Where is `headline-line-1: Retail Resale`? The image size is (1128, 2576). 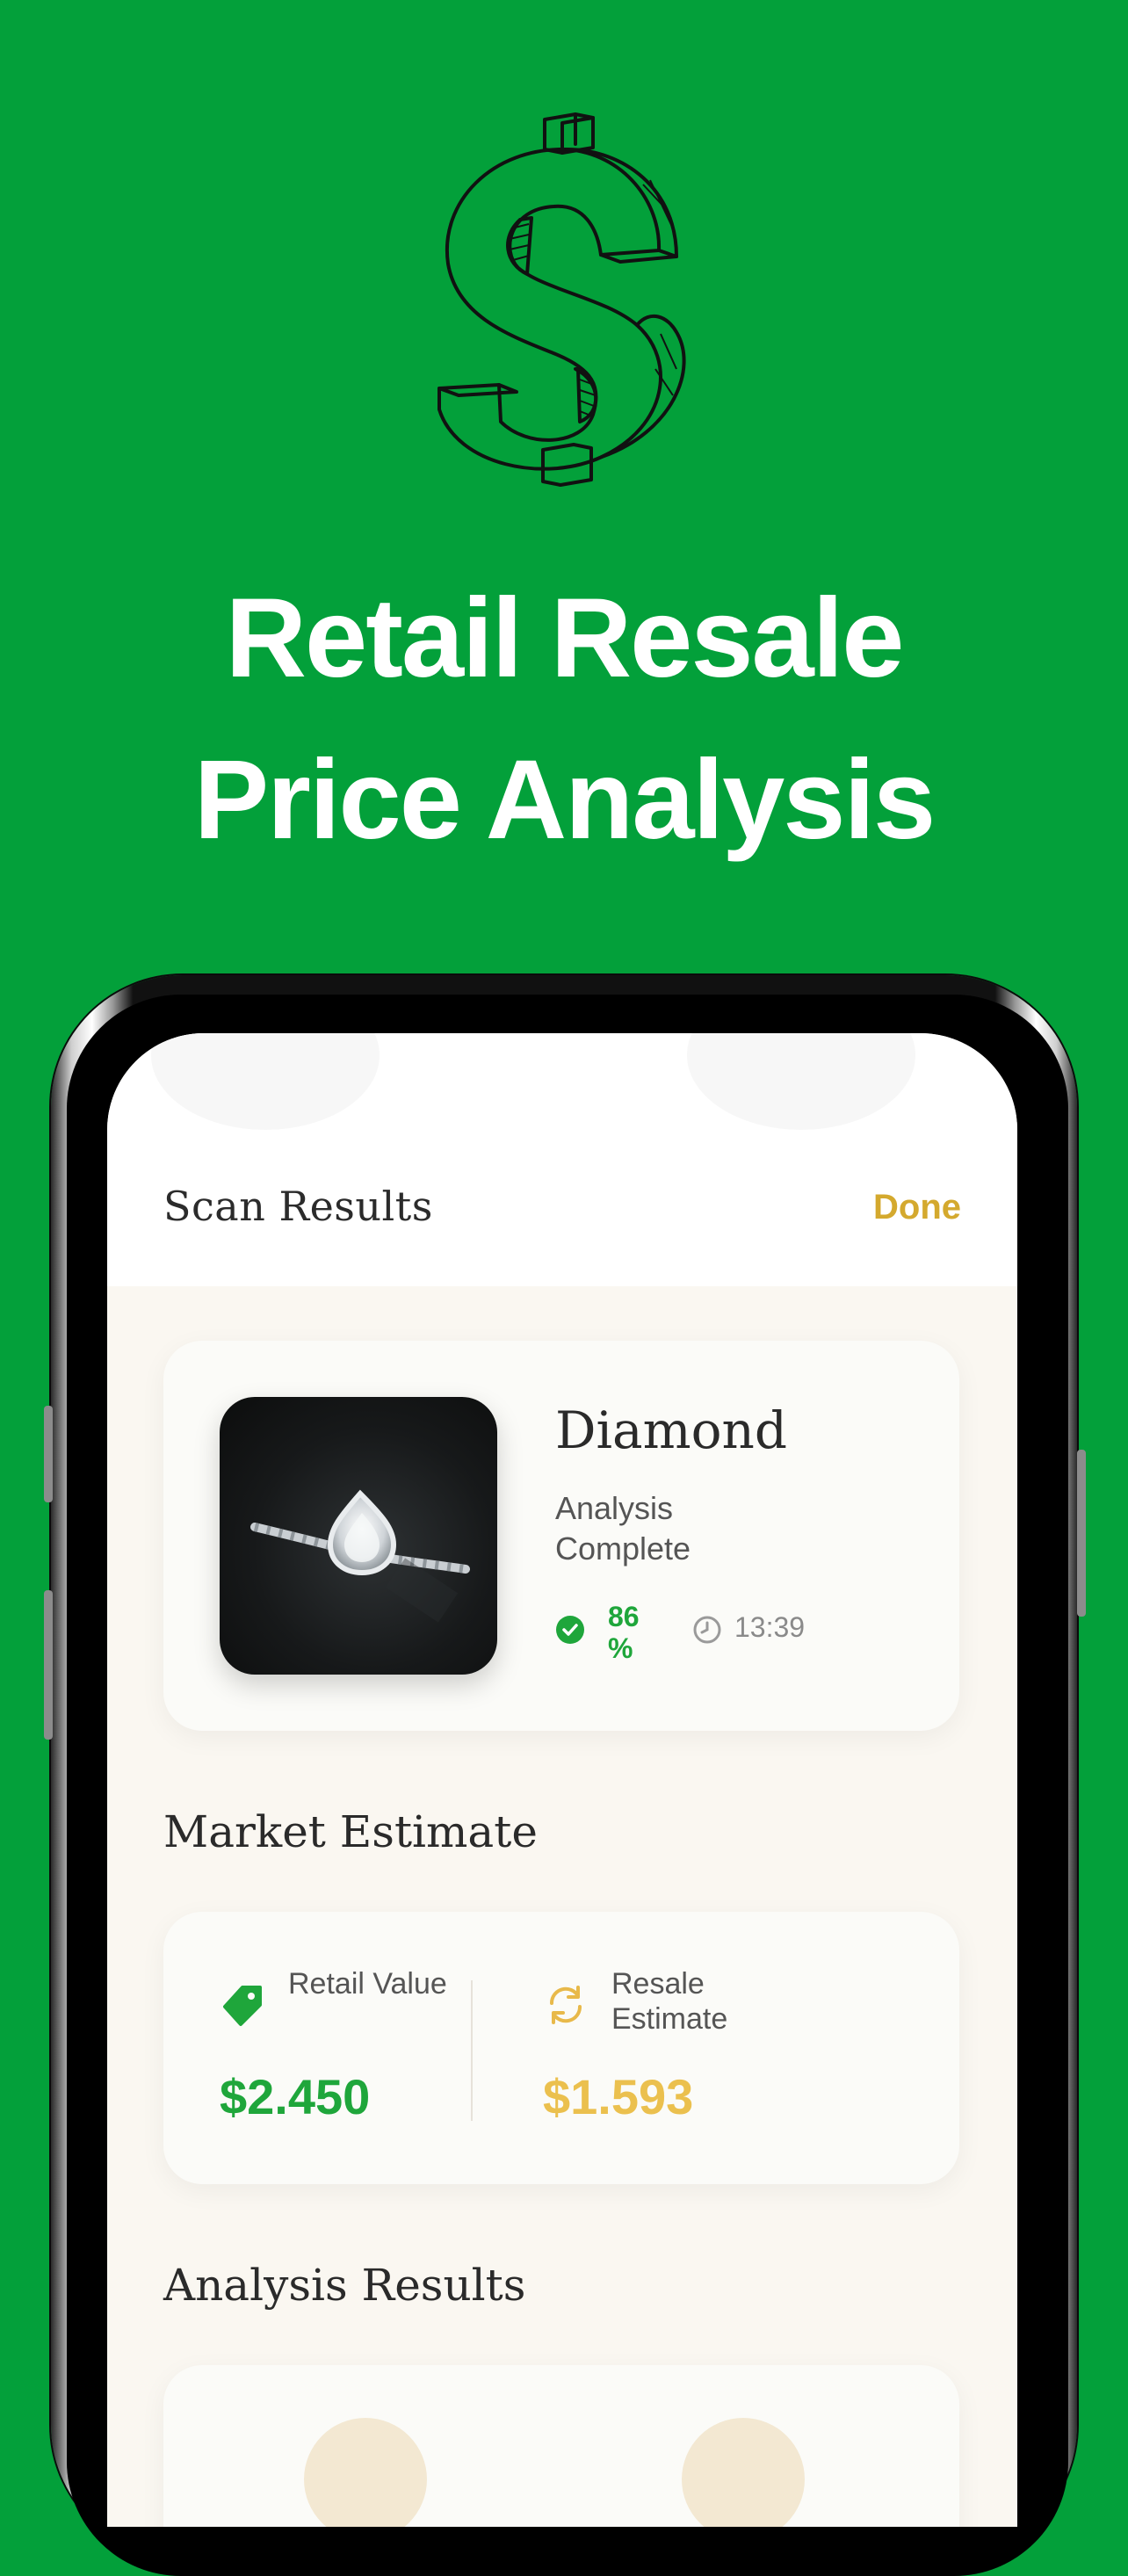
headline-line-1: Retail Resale is located at coordinates (565, 638).